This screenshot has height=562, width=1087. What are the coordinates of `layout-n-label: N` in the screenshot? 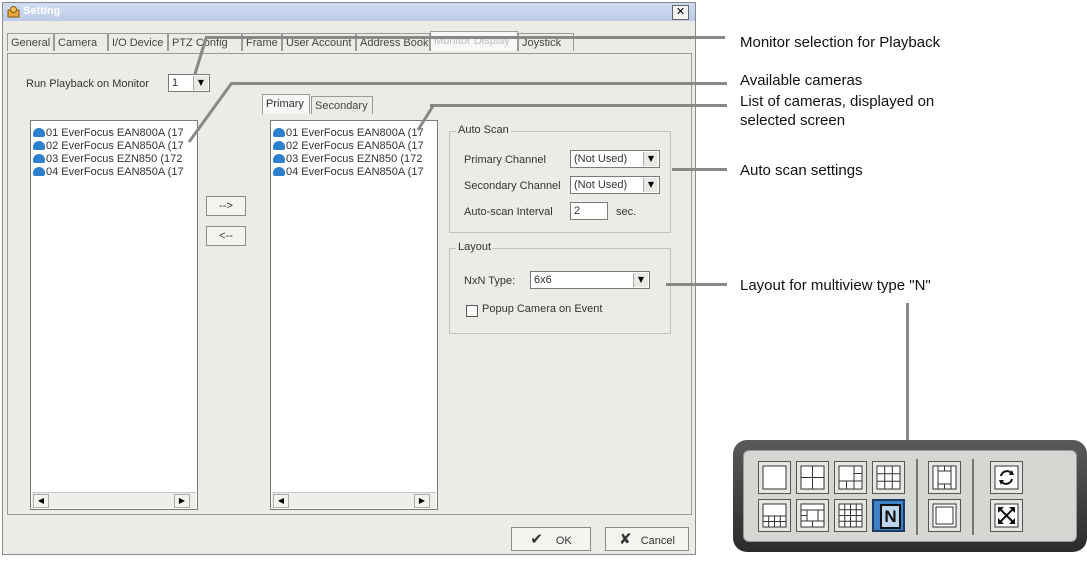 It's located at (890, 516).